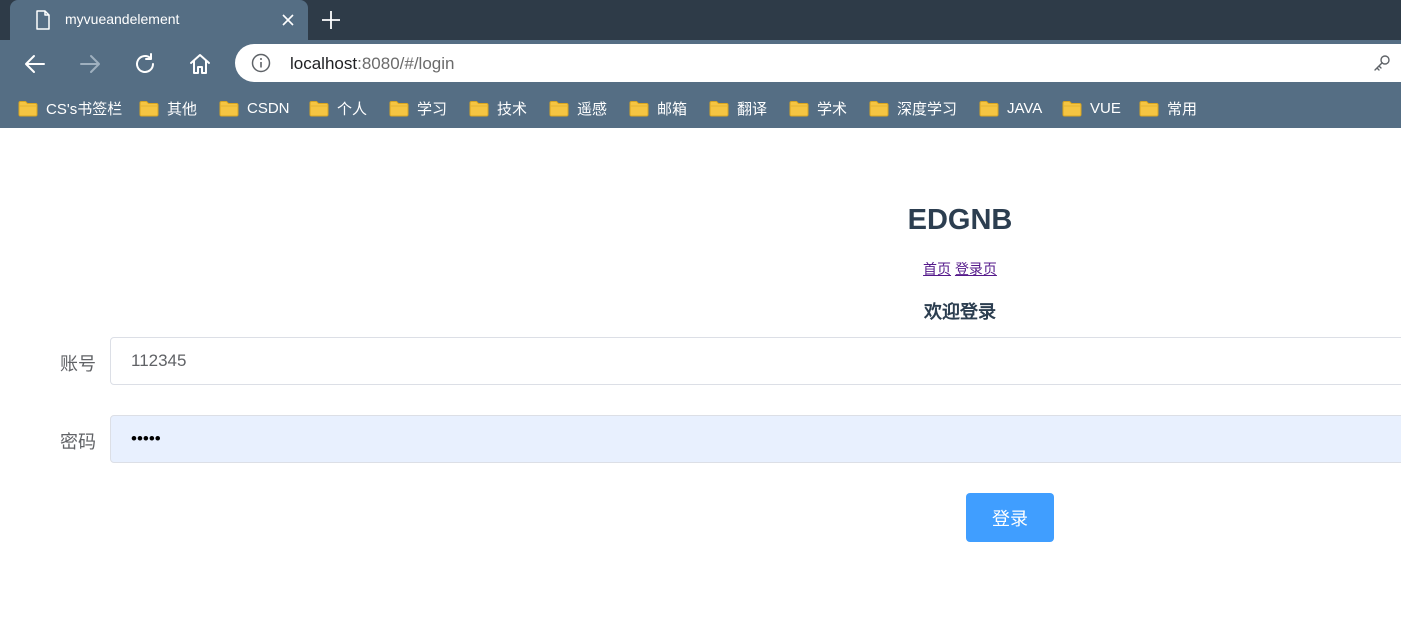 The width and height of the screenshot is (1401, 628). What do you see at coordinates (432, 109) in the screenshot?
I see `bookmark-label: 学习` at bounding box center [432, 109].